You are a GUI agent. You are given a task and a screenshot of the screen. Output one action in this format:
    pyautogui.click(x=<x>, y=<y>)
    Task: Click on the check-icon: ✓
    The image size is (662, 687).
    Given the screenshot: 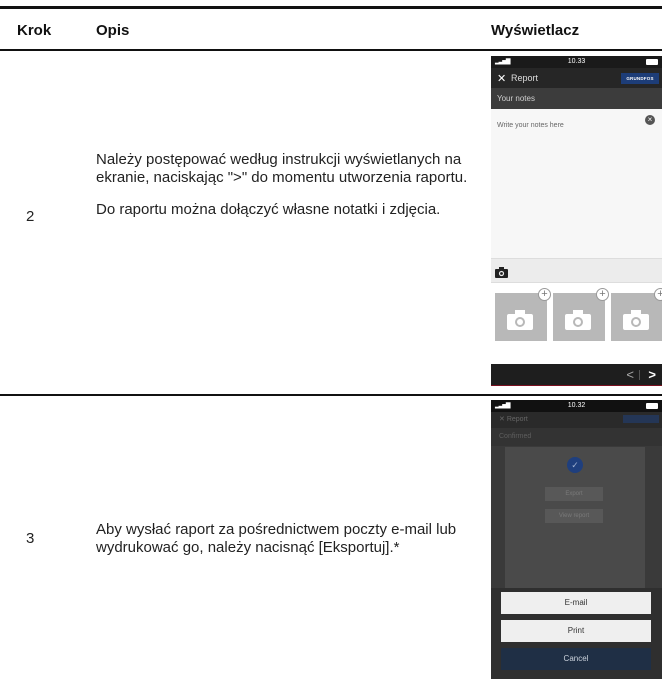 What is the action you would take?
    pyautogui.click(x=575, y=465)
    